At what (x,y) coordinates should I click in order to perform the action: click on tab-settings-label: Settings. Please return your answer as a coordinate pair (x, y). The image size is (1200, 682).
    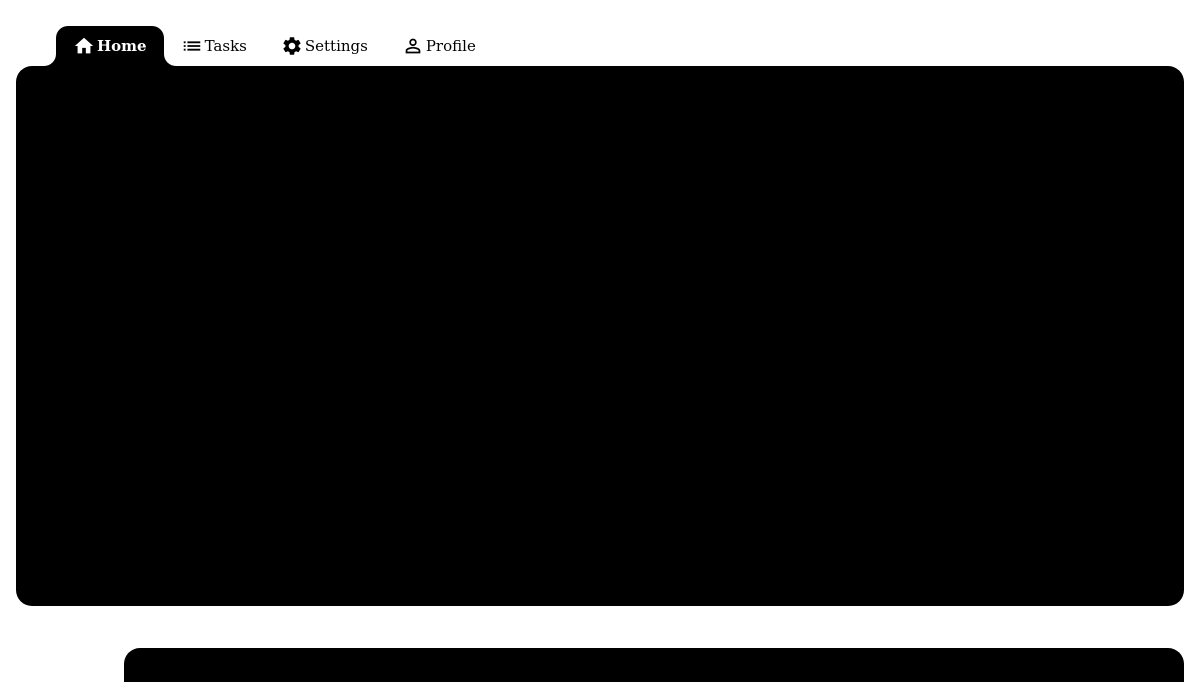
    Looking at the image, I should click on (336, 46).